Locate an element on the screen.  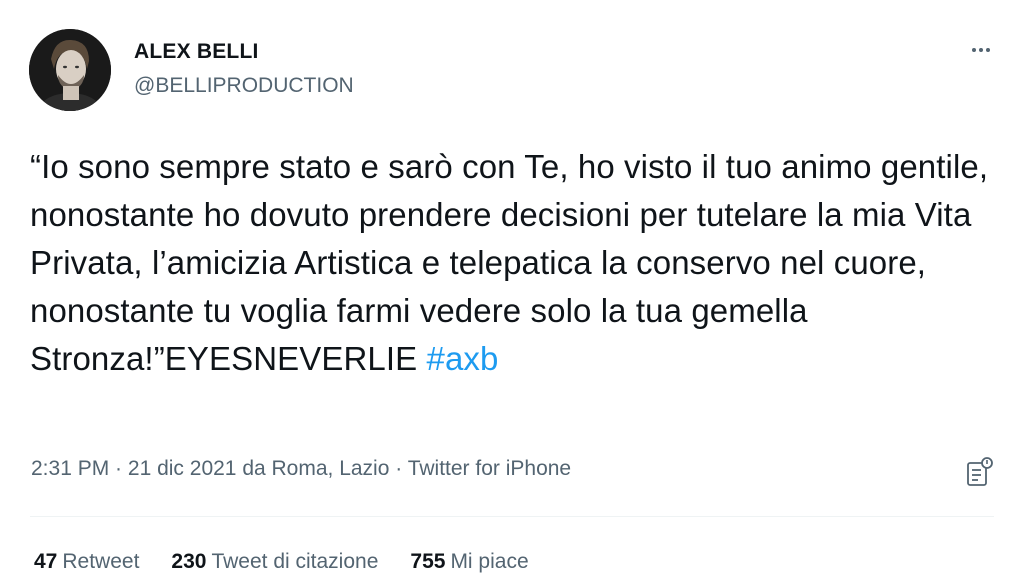
hashtag-link: #axb is located at coordinates (463, 358).